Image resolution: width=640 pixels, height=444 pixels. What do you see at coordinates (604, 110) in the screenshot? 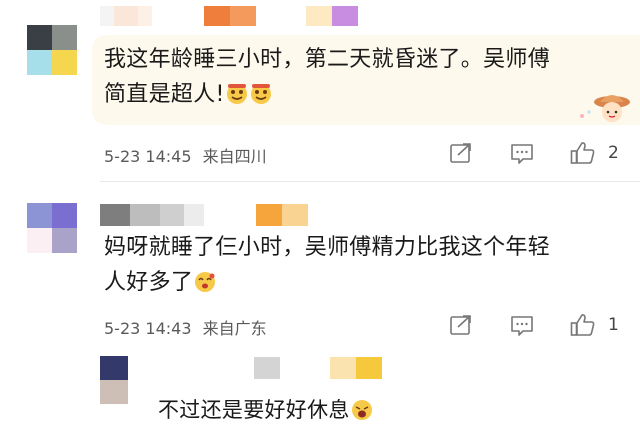
I see `decorative-hat-girl-icon` at bounding box center [604, 110].